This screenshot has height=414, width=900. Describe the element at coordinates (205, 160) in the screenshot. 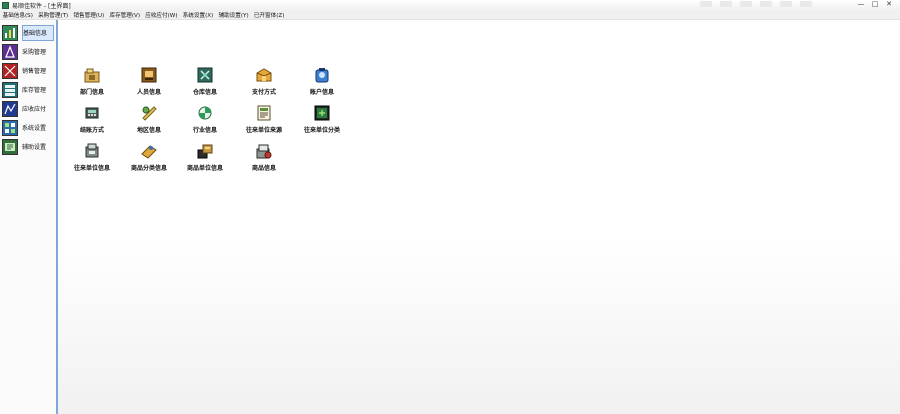

I see `tile-product-unit: 商品单位信息` at that location.